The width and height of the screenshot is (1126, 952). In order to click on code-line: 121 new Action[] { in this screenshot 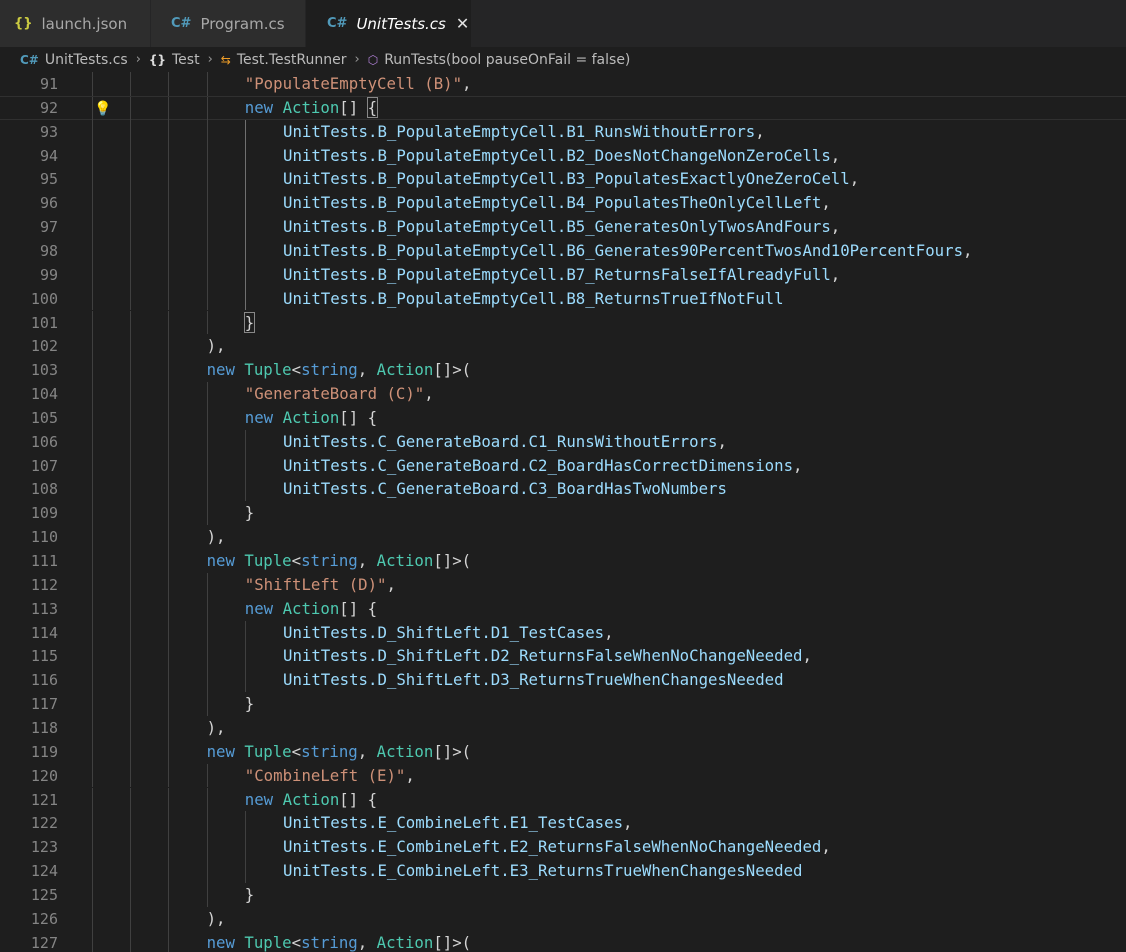, I will do `click(563, 799)`.